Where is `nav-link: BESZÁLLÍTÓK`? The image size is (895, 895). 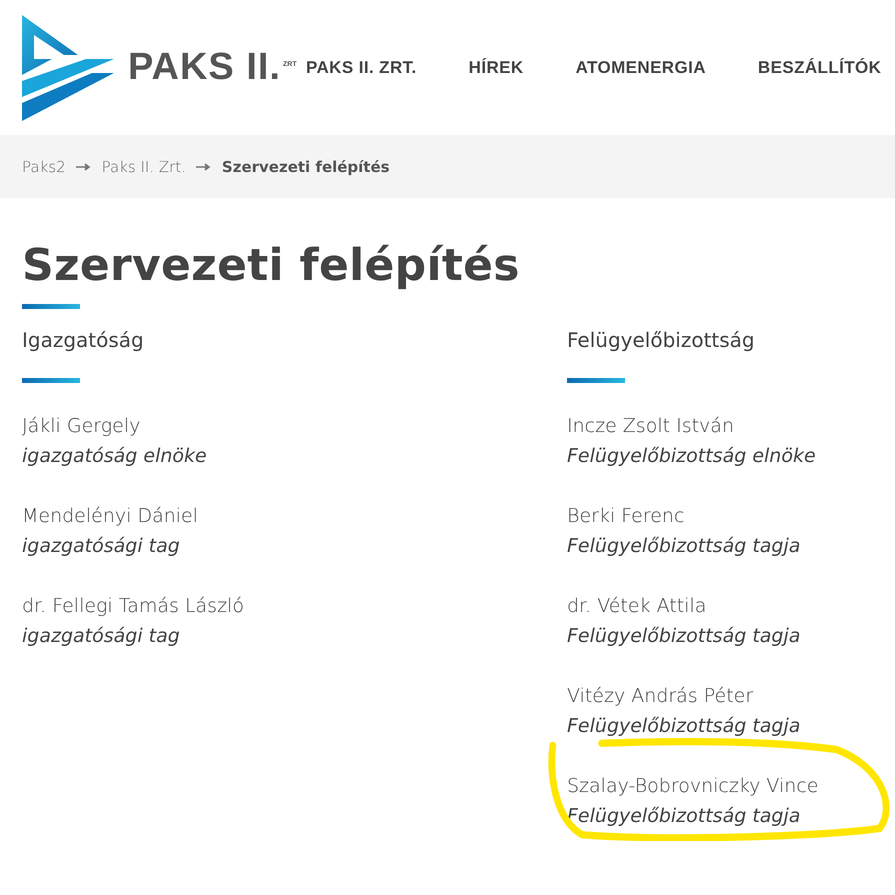 nav-link: BESZÁLLÍTÓK is located at coordinates (820, 68).